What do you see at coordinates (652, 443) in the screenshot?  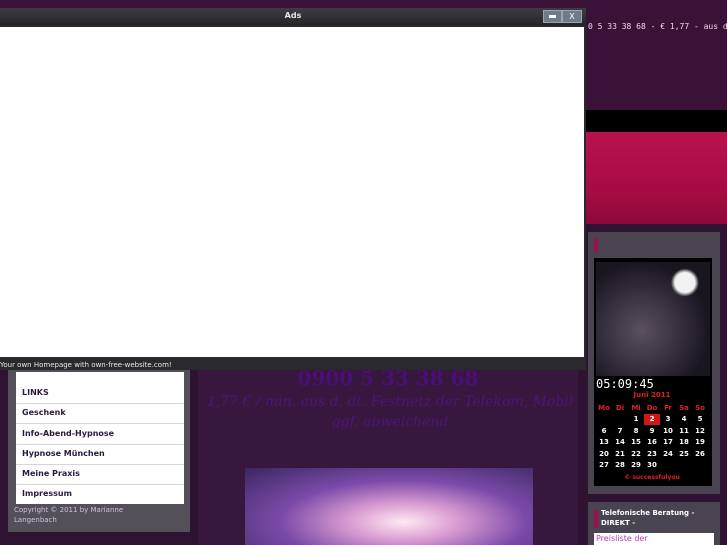 I see `calendar-day: 16` at bounding box center [652, 443].